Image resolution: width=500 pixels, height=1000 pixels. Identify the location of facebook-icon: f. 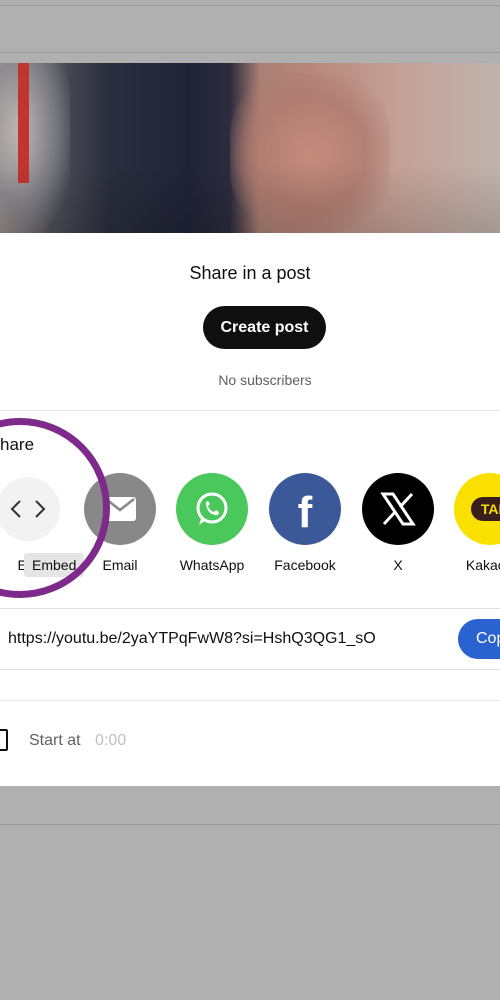
(305, 509).